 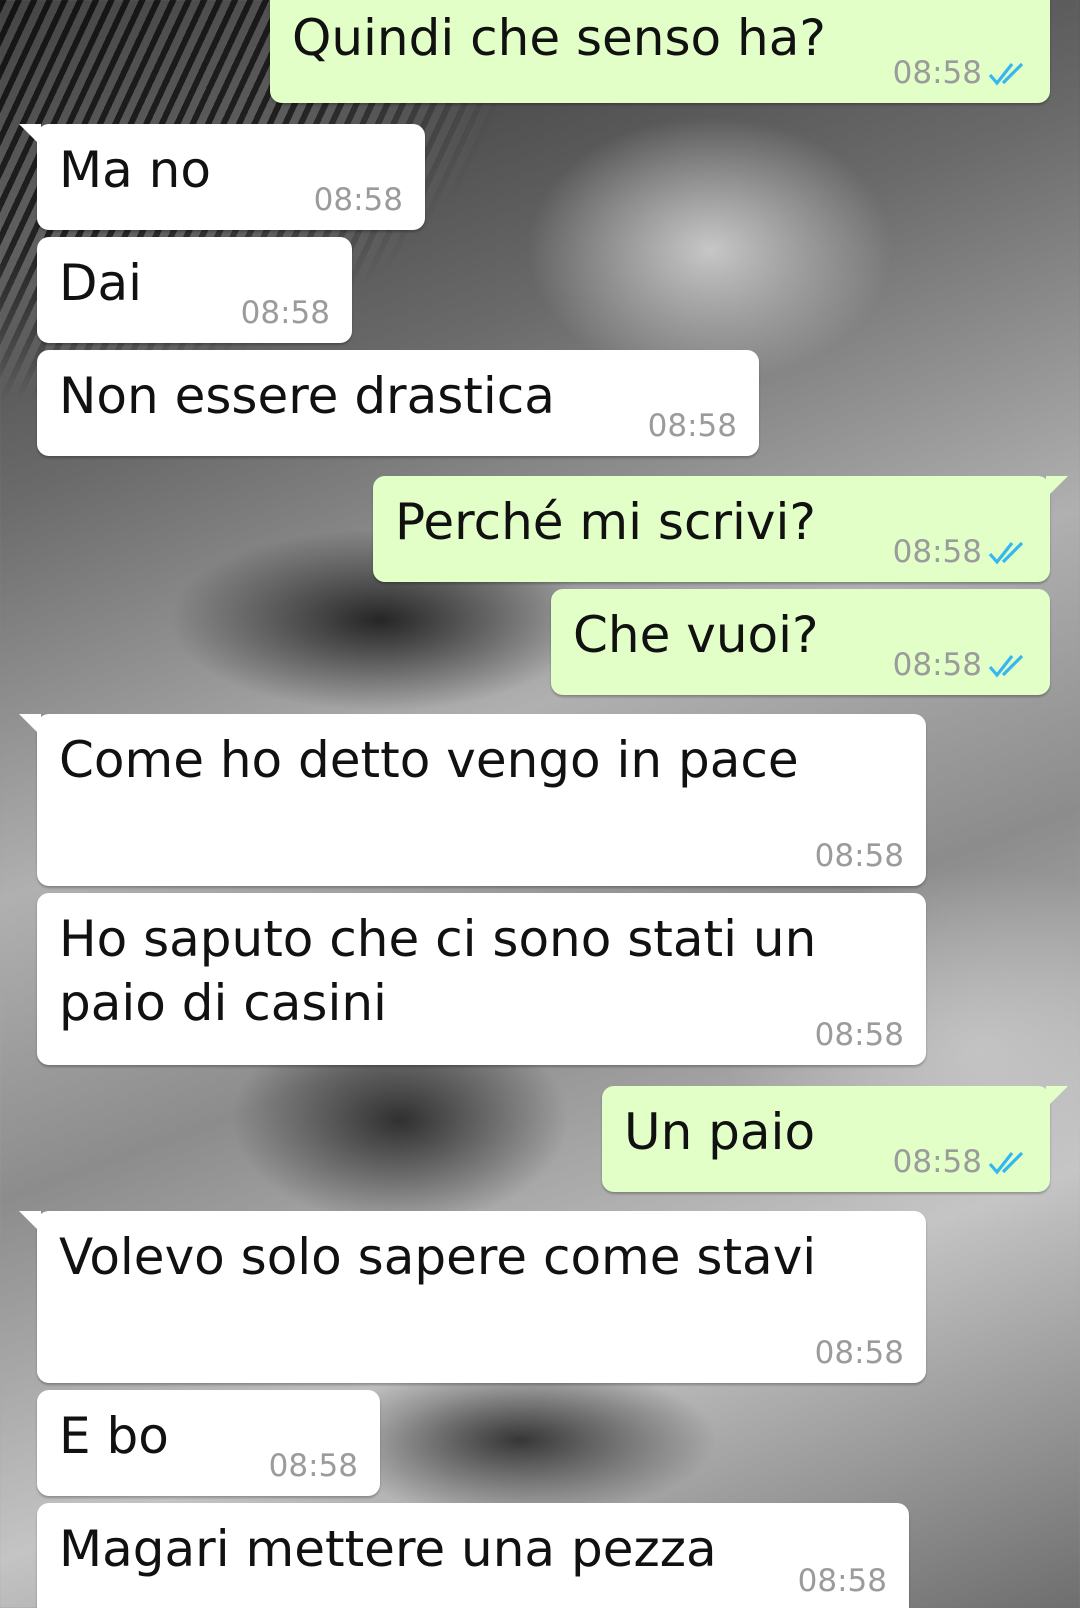 What do you see at coordinates (429, 760) in the screenshot?
I see `message-text: Come ho detto vengo in pace` at bounding box center [429, 760].